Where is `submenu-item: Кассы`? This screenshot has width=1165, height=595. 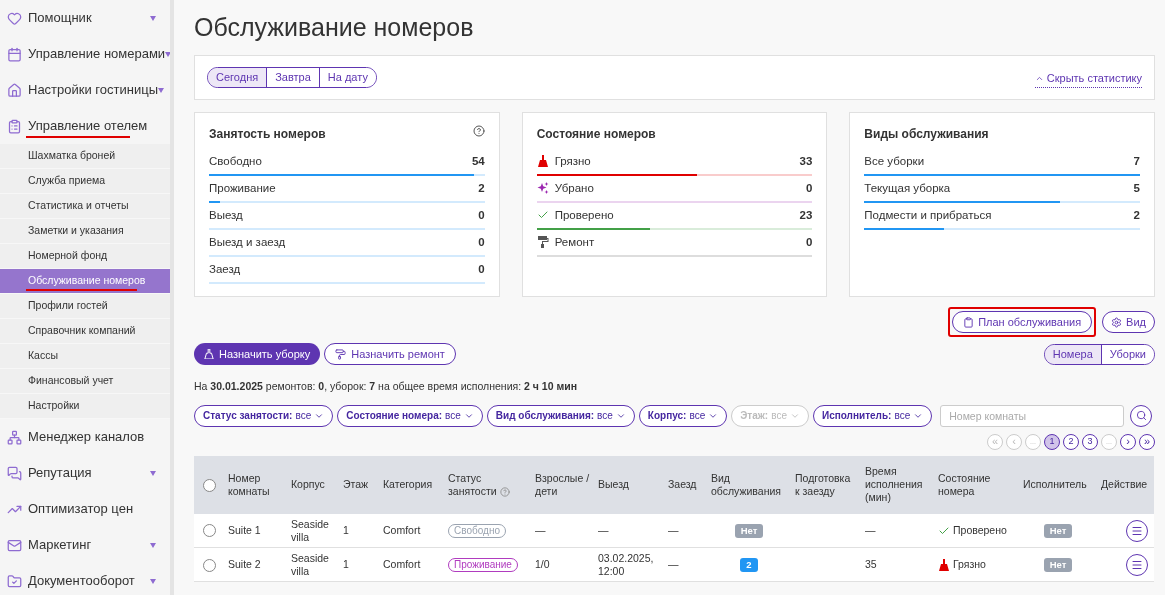
submenu-item: Кассы is located at coordinates (85, 356).